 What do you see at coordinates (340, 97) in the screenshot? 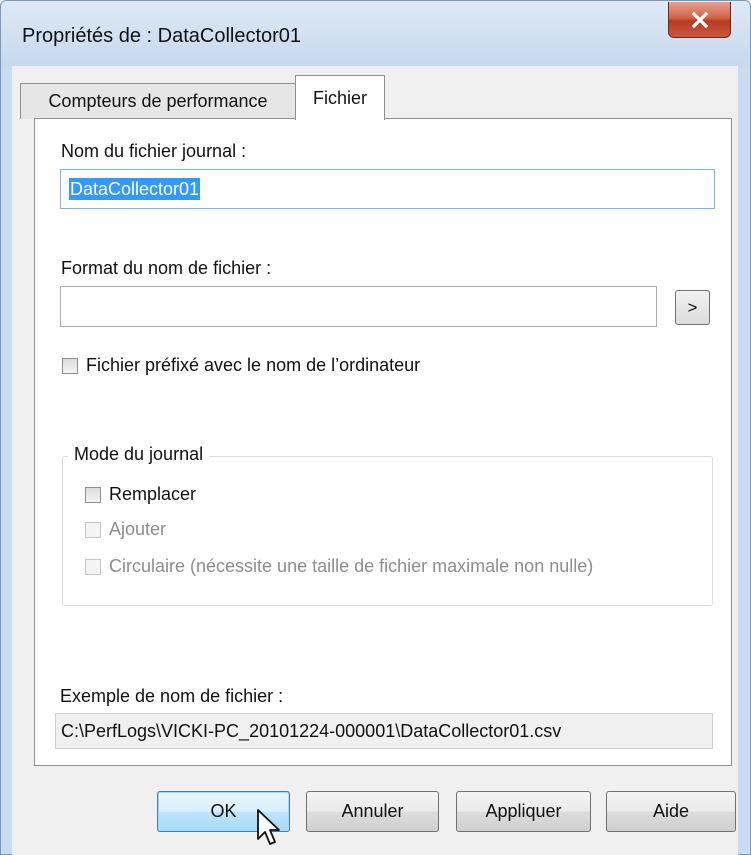
I see `tab-file: Fichier` at bounding box center [340, 97].